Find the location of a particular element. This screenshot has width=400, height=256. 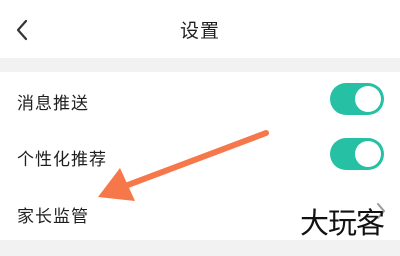

watermark: 大玩客 is located at coordinates (342, 223).